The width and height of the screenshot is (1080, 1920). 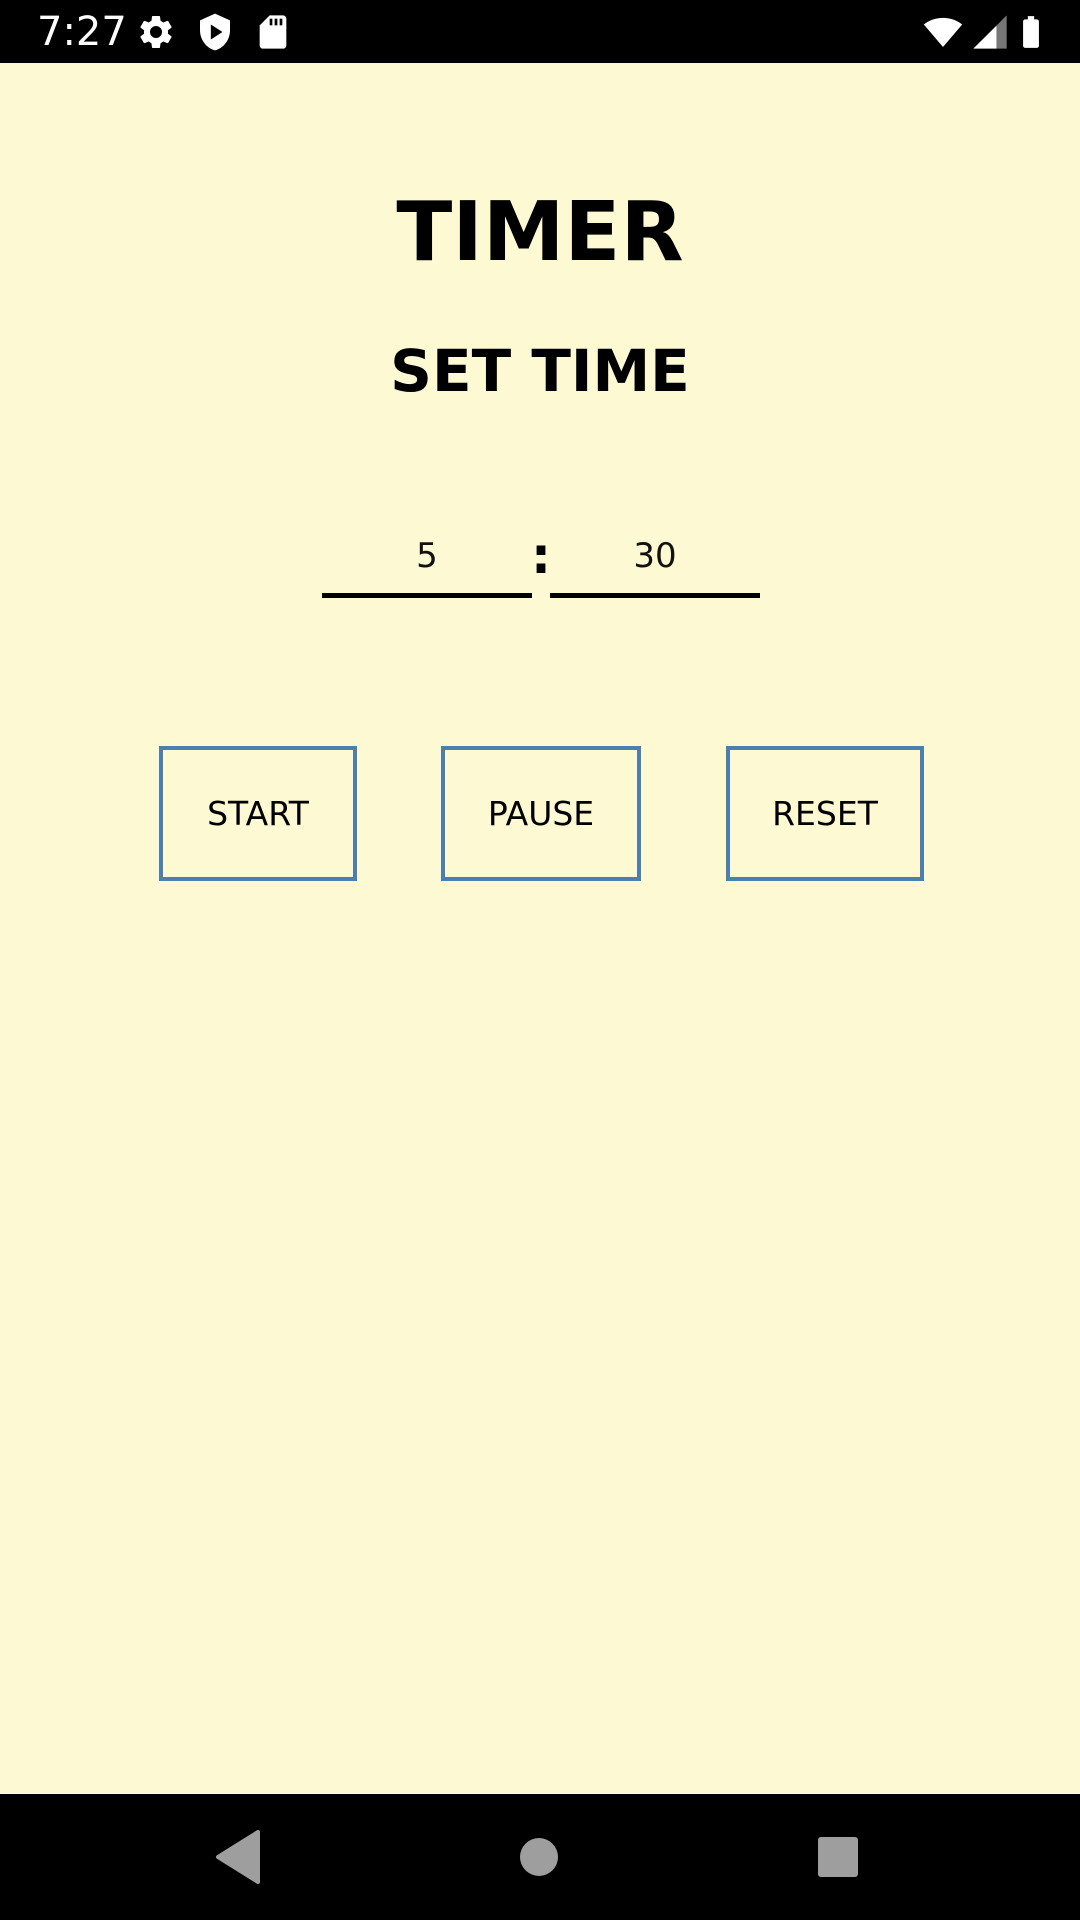 What do you see at coordinates (215, 32) in the screenshot?
I see `shield-play-icon` at bounding box center [215, 32].